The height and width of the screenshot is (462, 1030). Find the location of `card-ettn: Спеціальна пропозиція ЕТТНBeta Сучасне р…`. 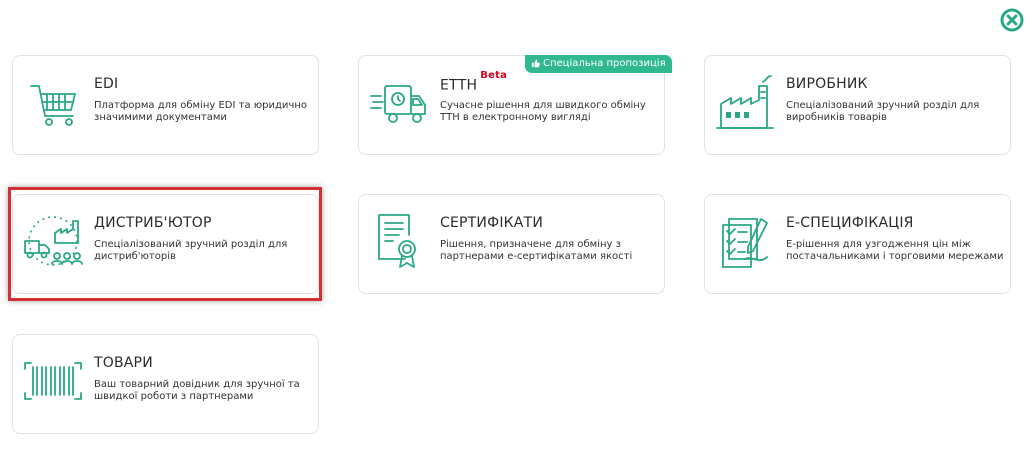

card-ettn: Спеціальна пропозиція ЕТТНBeta Сучасне р… is located at coordinates (515, 105).